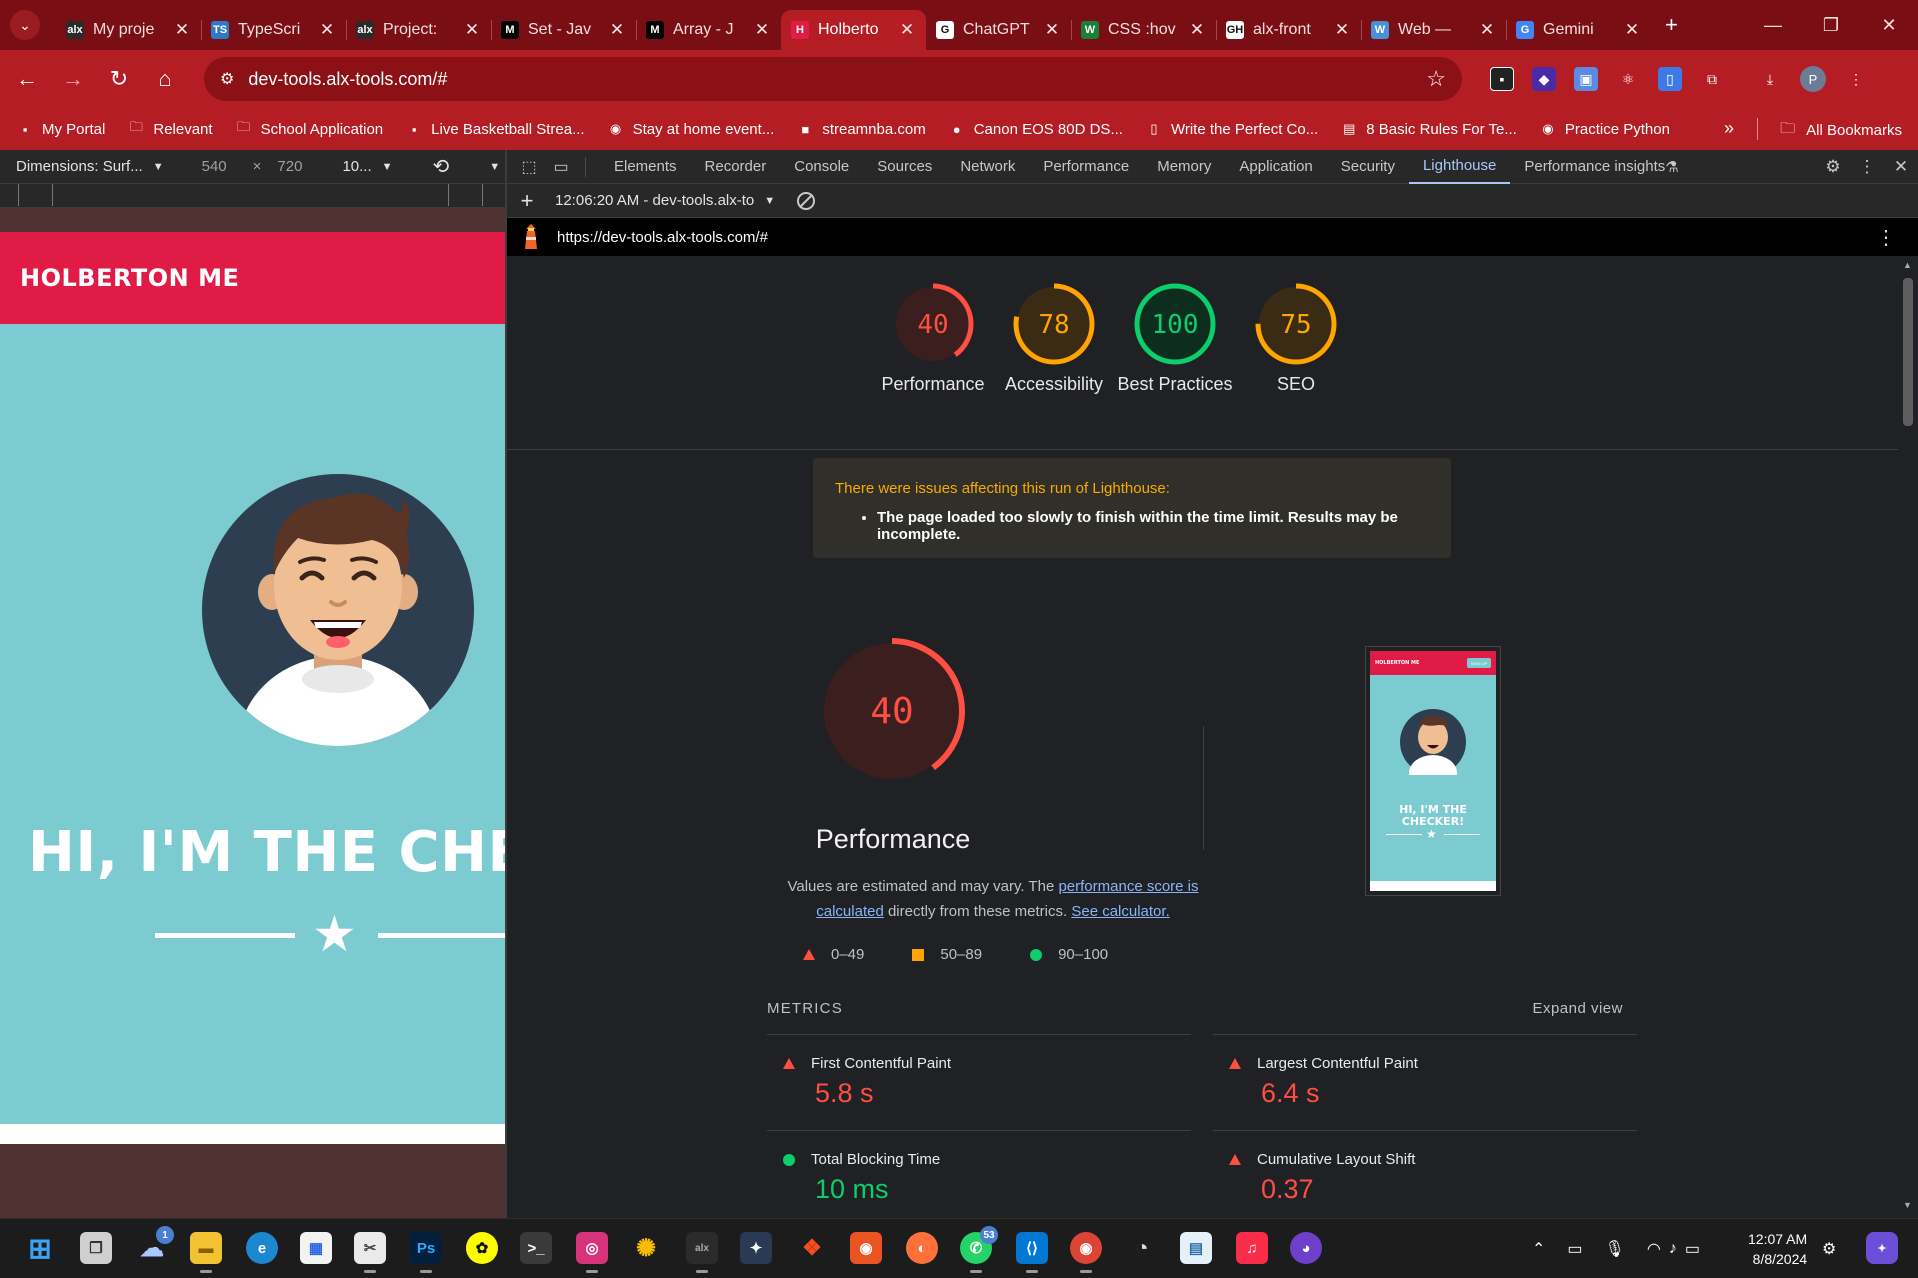 The height and width of the screenshot is (1278, 1918). What do you see at coordinates (1813, 79) in the screenshot?
I see `profile-avatar: P` at bounding box center [1813, 79].